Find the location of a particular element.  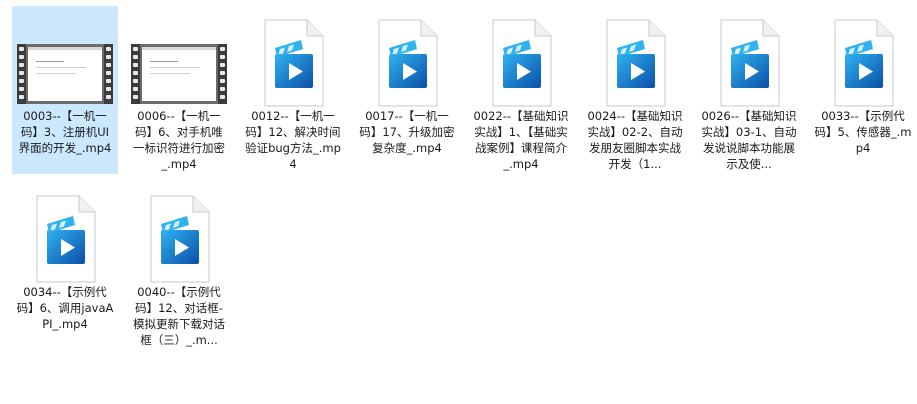

file-item: 0034--【示例代码】6、调用javaAPI_.mp4 is located at coordinates (65, 266).